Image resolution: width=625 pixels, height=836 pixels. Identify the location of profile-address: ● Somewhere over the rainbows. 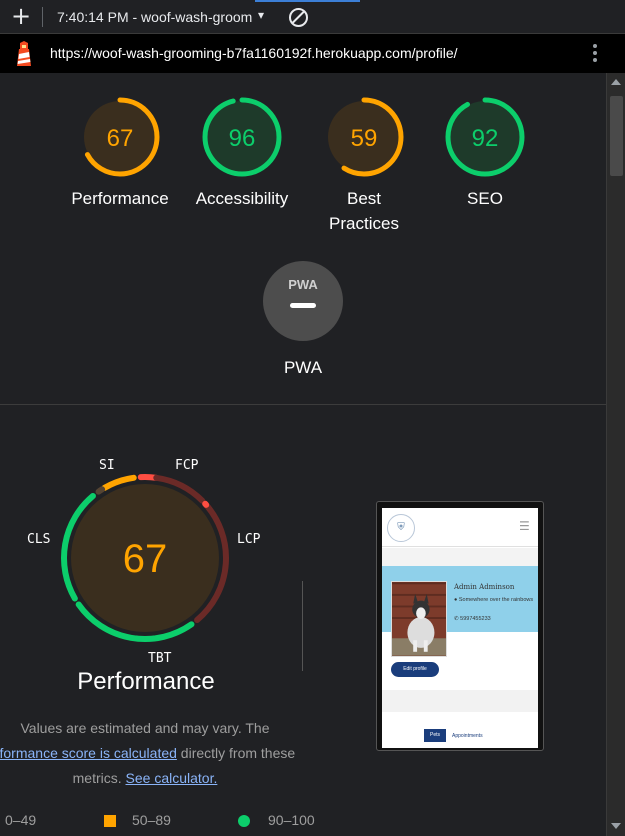
(494, 600).